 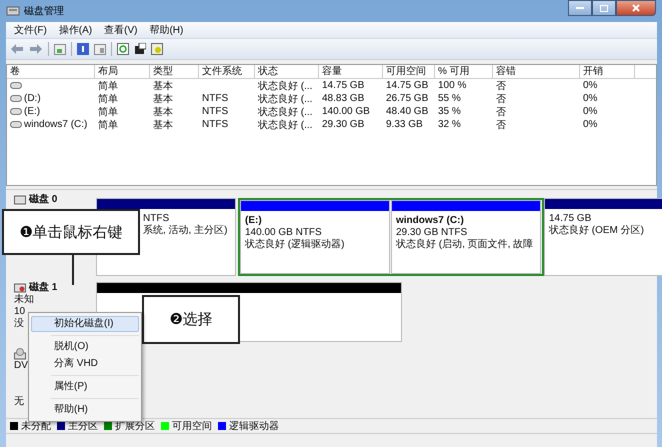 I want to click on maximize-button, so click(x=604, y=8).